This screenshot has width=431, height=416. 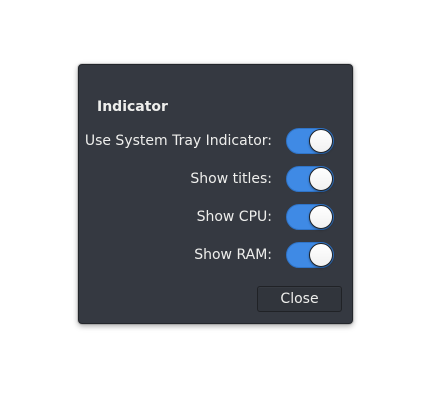 I want to click on option-row-show-cpu: Show CPU:, so click(x=265, y=217).